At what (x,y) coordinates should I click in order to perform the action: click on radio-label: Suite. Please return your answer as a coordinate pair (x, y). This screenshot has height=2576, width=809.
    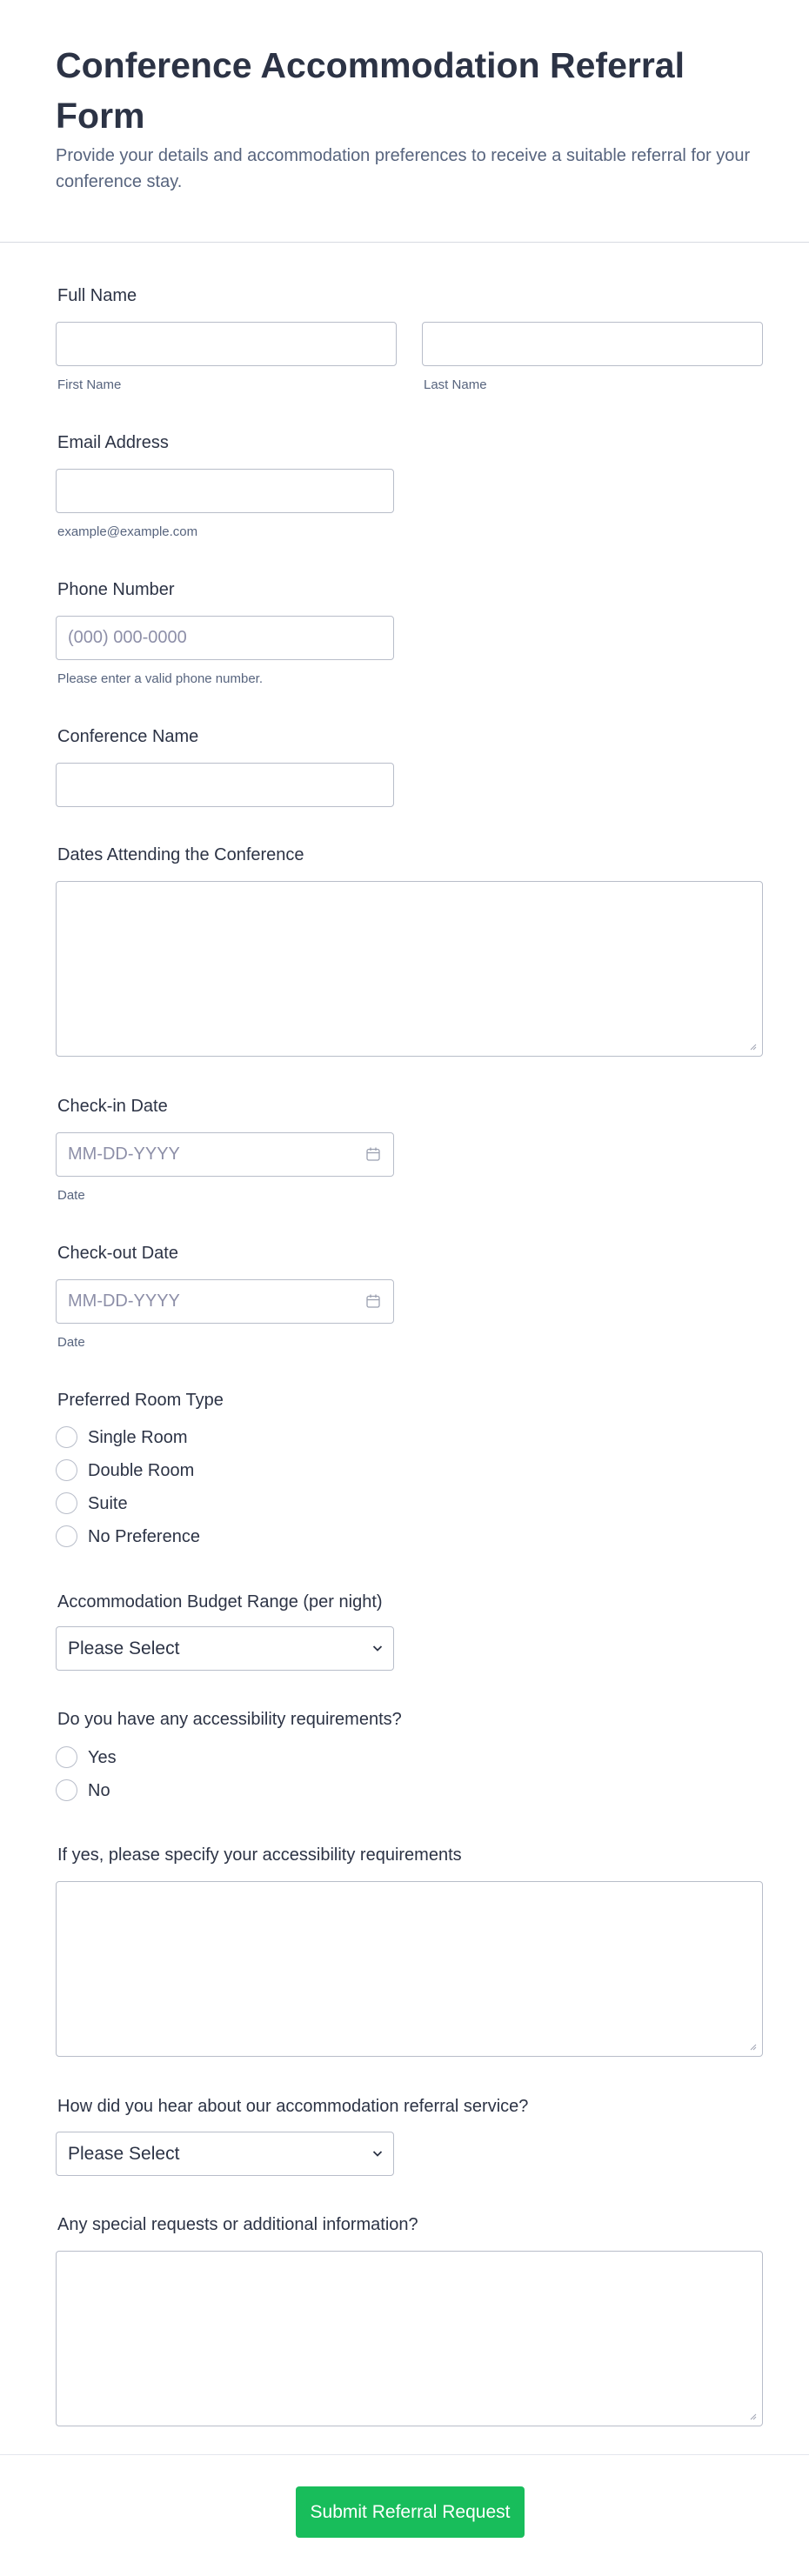
    Looking at the image, I should click on (108, 1504).